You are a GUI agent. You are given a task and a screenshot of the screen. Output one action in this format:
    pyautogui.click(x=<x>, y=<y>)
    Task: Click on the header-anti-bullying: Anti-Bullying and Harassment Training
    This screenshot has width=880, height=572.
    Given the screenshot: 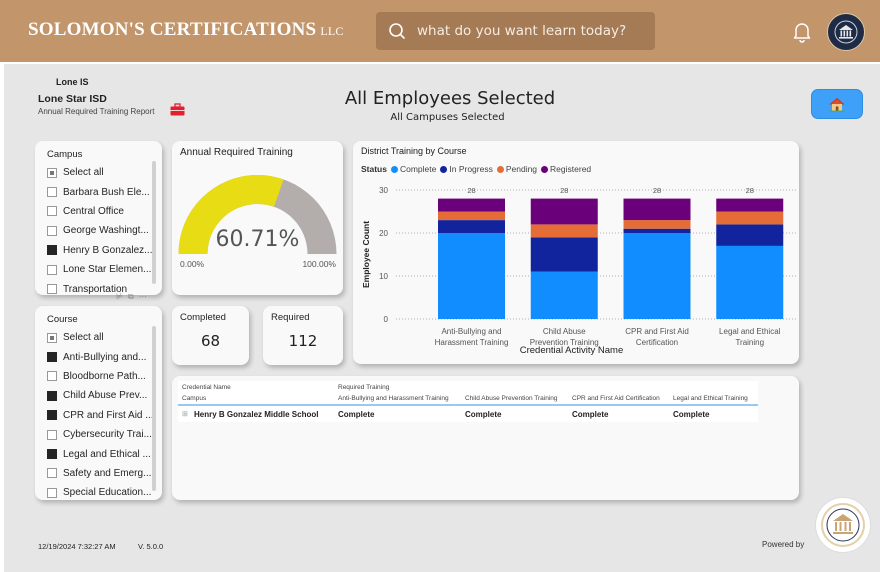 What is the action you would take?
    pyautogui.click(x=393, y=398)
    